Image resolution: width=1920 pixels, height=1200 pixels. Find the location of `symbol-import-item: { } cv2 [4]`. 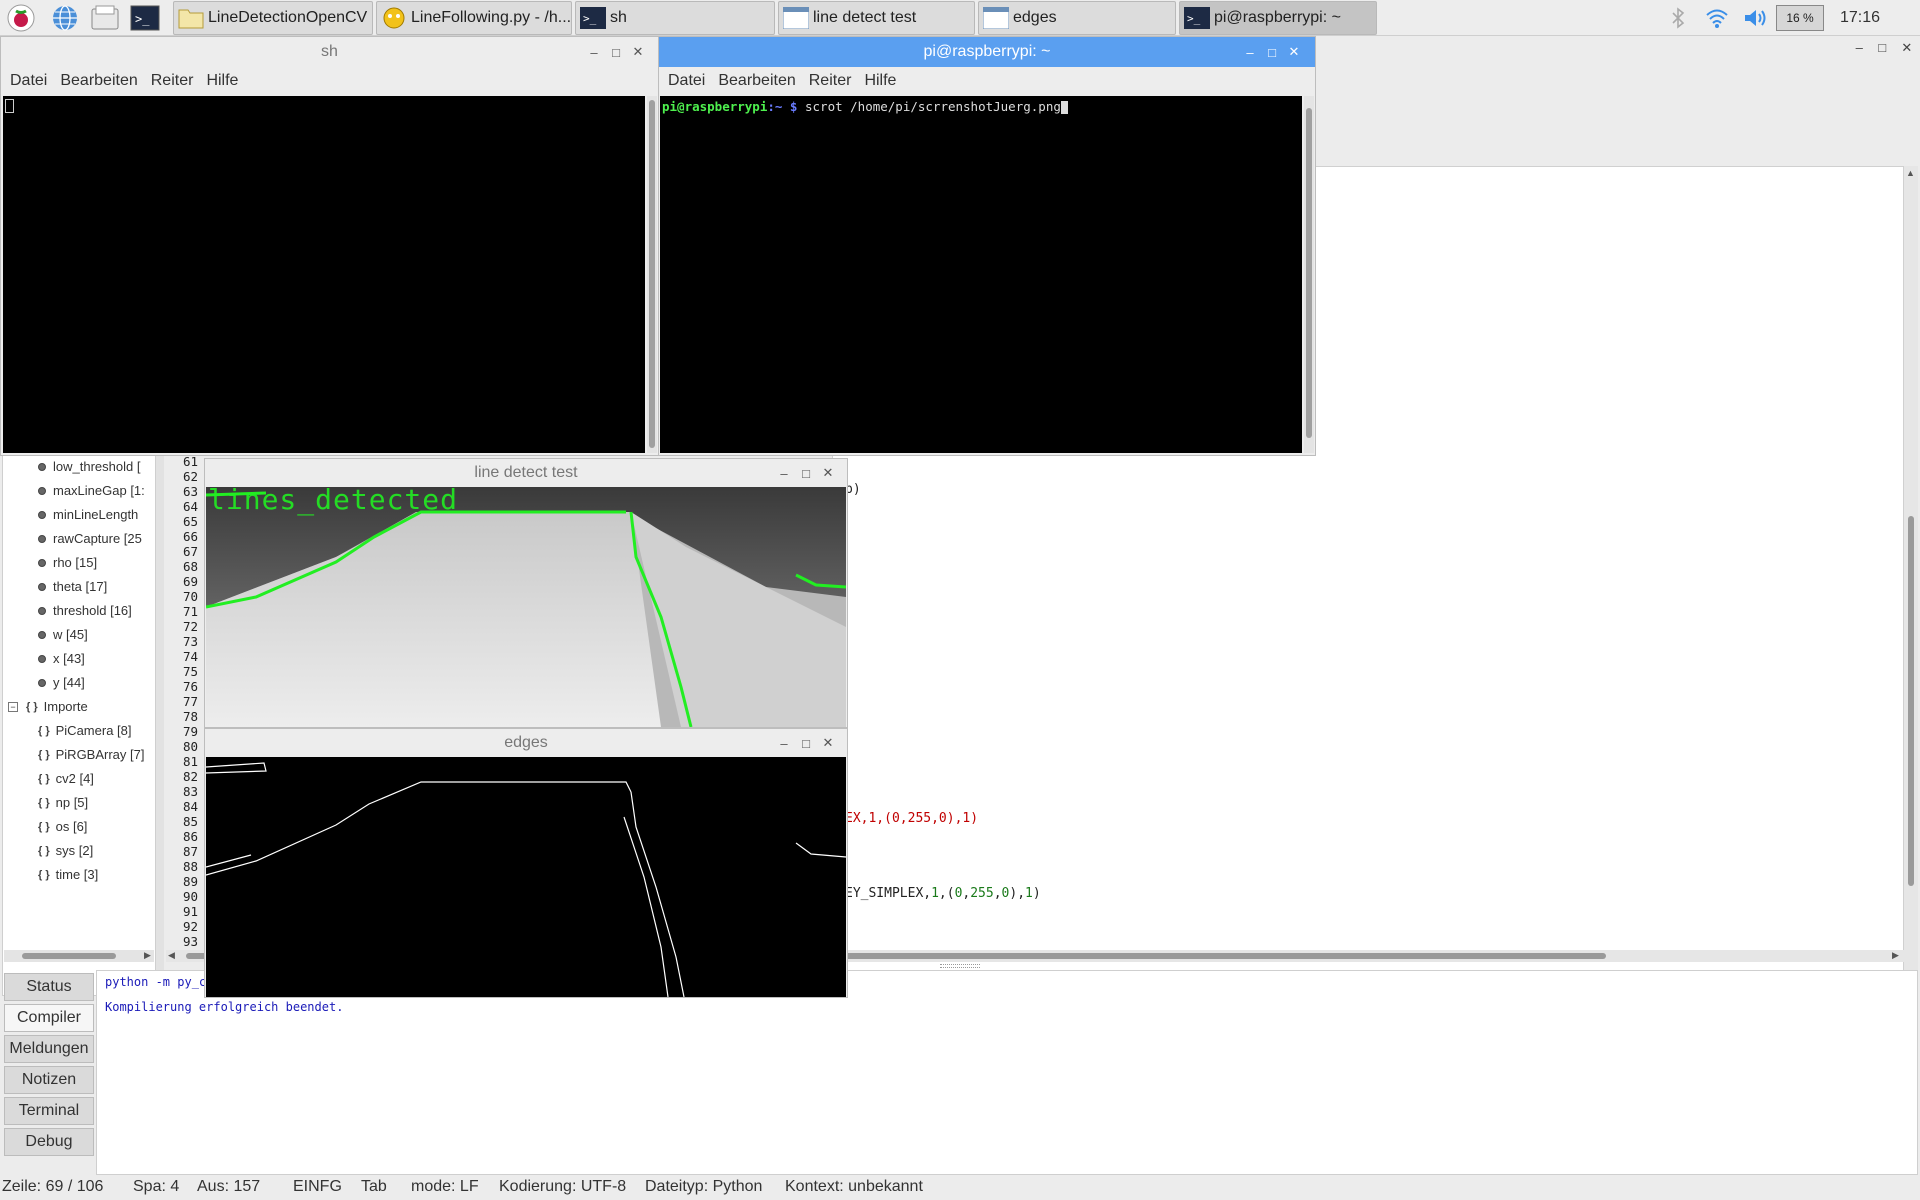

symbol-import-item: { } cv2 [4] is located at coordinates (66, 778).